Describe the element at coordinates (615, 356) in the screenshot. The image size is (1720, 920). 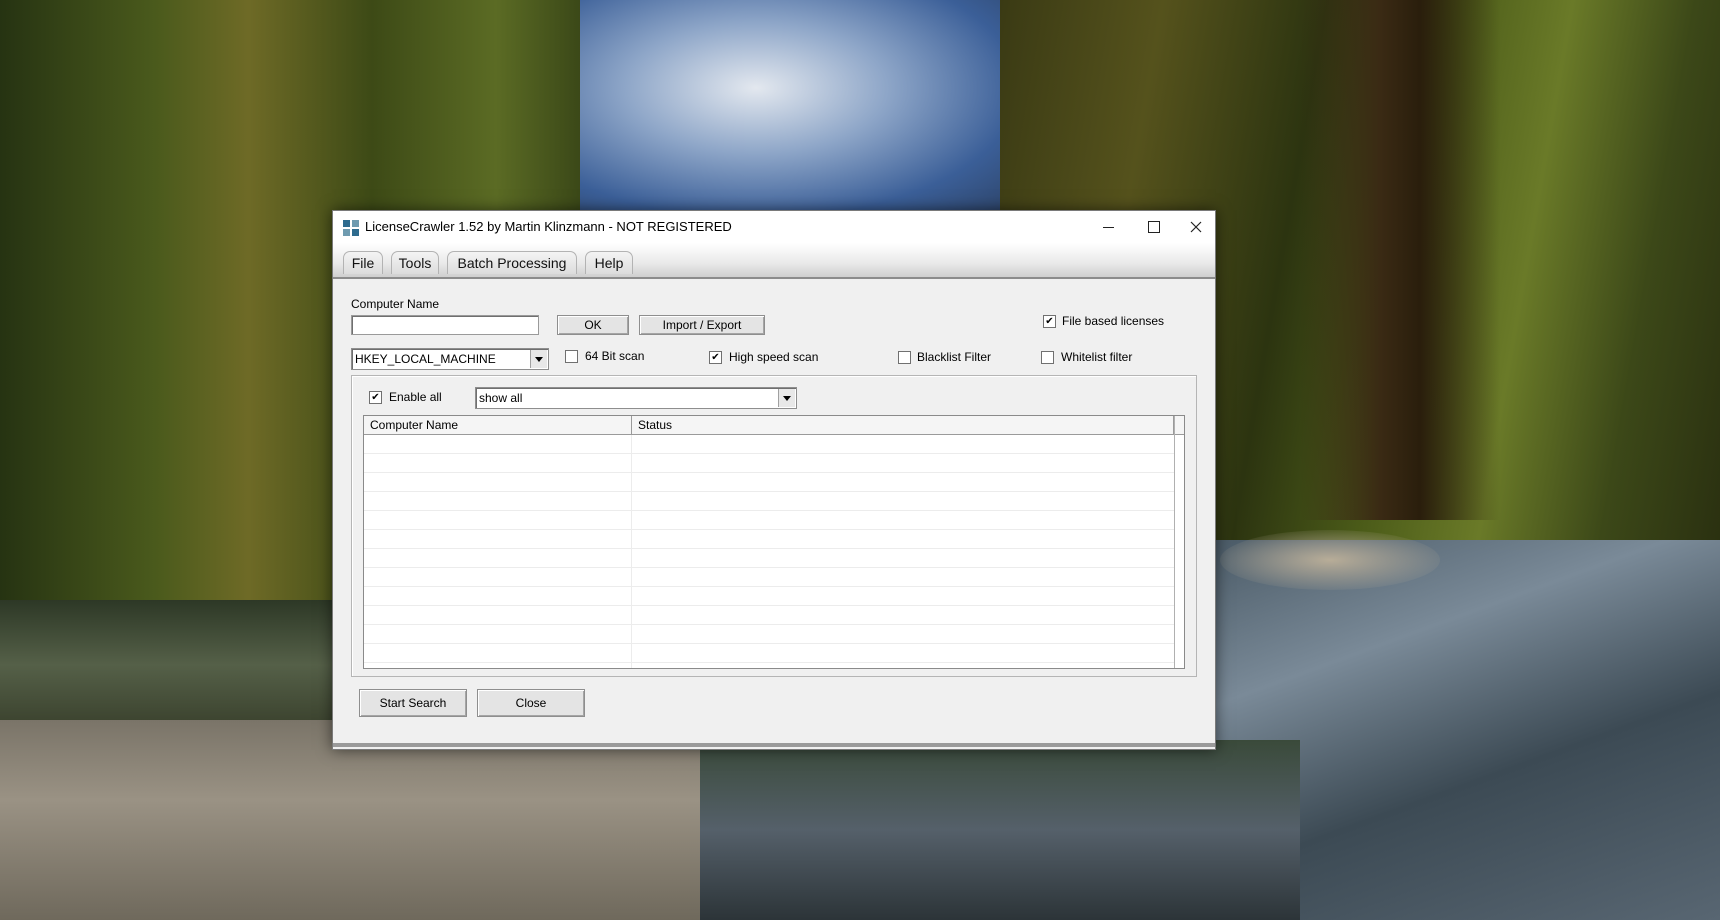
I see `64-bit-scan-label: 64 Bit scan` at that location.